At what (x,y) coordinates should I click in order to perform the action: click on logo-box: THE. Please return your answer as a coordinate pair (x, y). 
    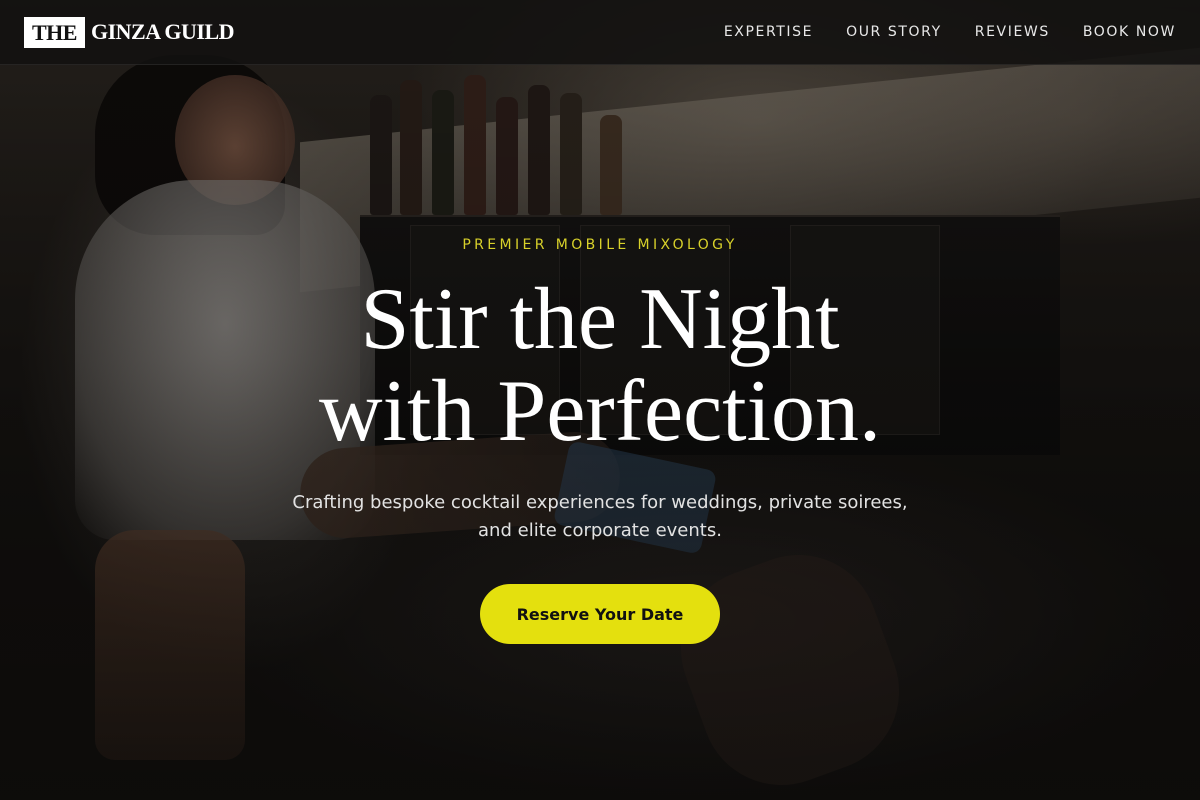
    Looking at the image, I should click on (54, 32).